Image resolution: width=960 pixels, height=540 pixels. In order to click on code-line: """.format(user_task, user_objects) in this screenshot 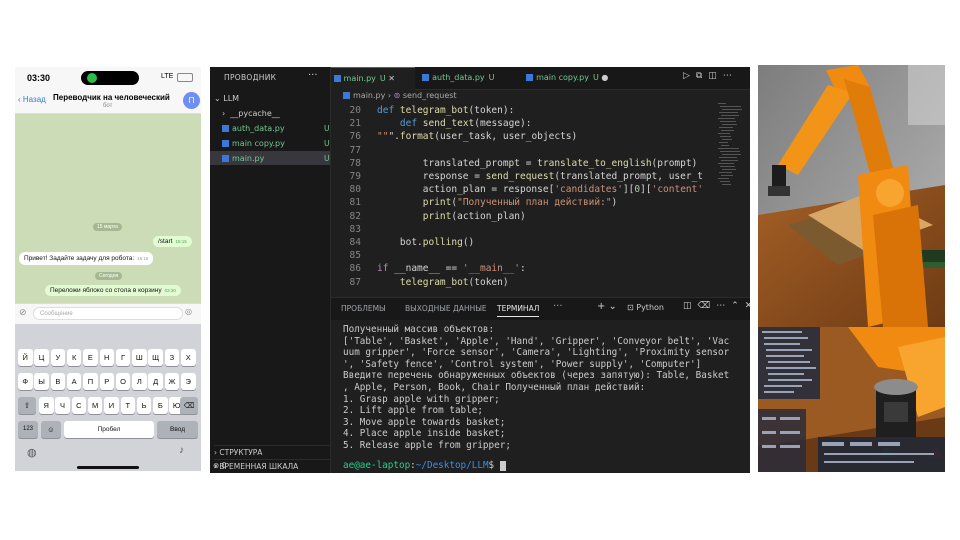, I will do `click(547, 136)`.